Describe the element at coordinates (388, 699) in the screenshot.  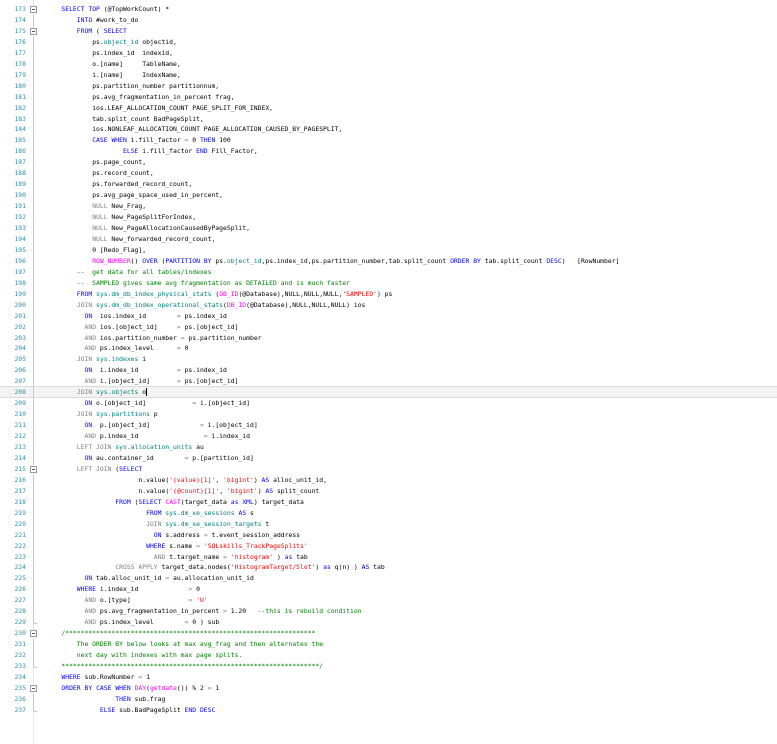
I see `code-line: 236 THEN sub.frag` at that location.